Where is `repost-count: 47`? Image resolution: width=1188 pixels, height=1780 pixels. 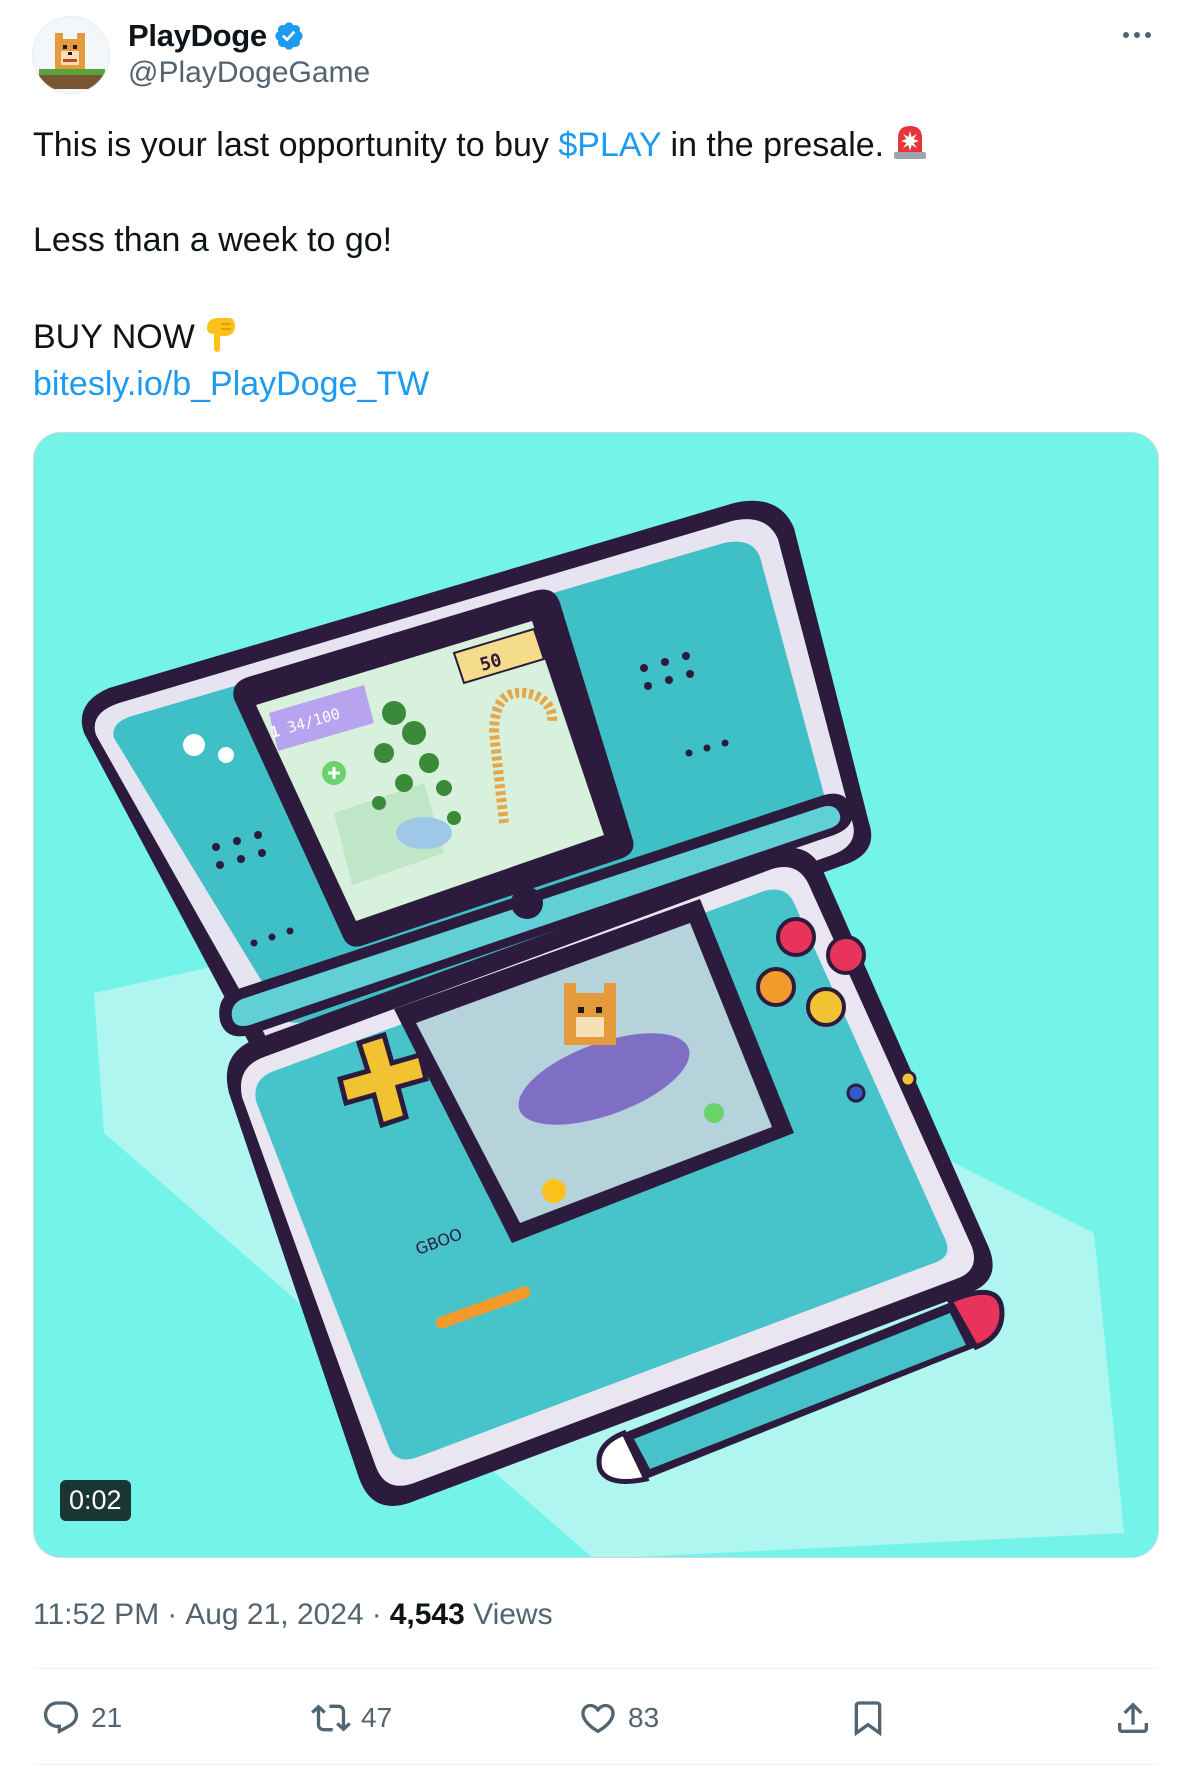
repost-count: 47 is located at coordinates (377, 1717).